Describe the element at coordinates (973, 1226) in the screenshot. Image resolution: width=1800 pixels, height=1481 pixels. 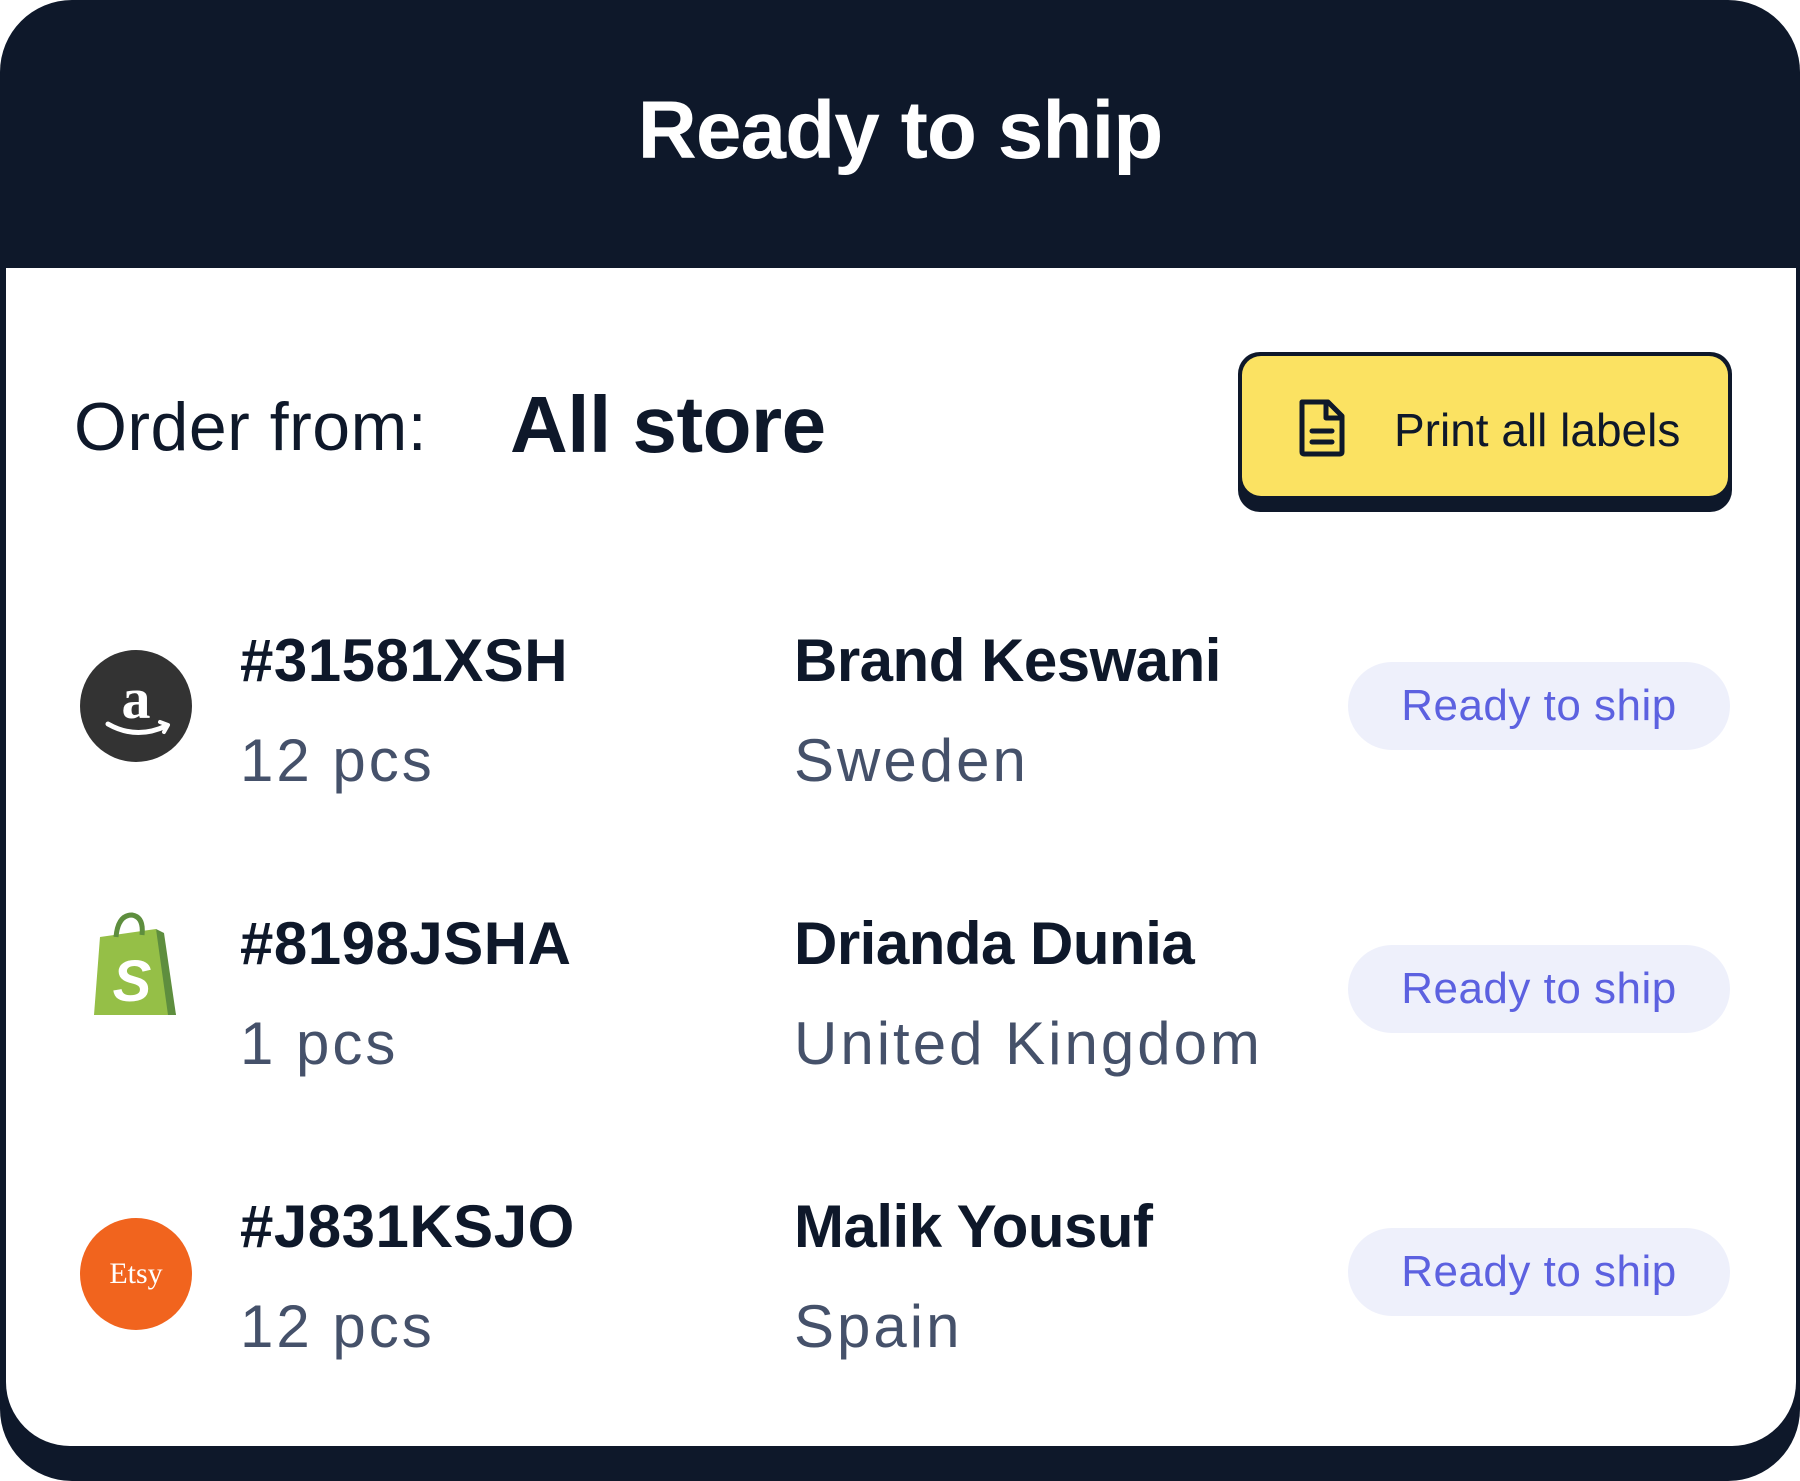
I see `customer-name: Malik Yousuf` at that location.